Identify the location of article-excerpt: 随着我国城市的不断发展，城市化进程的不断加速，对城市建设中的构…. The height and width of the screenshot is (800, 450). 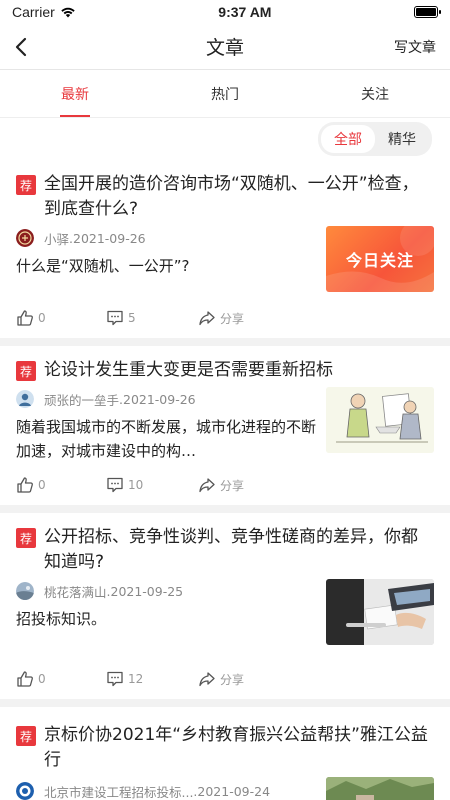
(166, 439).